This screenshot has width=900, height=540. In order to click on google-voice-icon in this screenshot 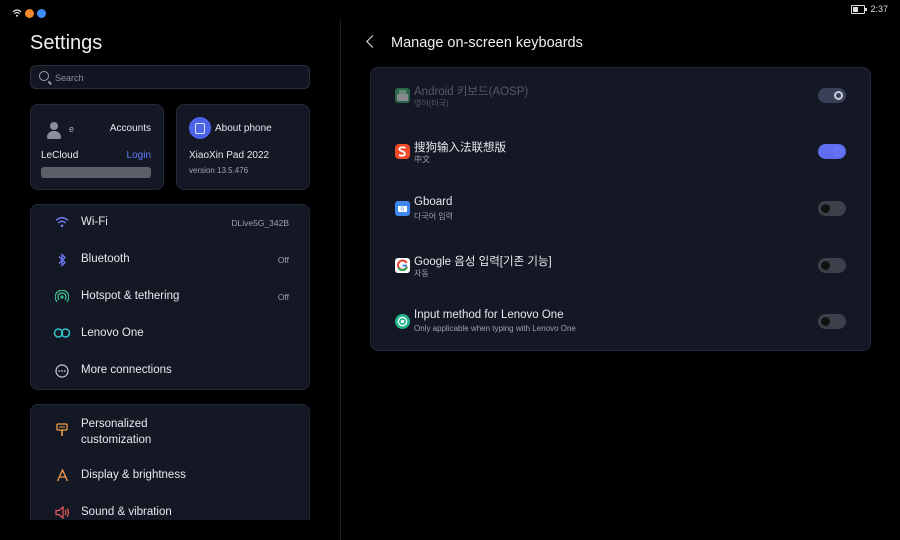, I will do `click(402, 265)`.